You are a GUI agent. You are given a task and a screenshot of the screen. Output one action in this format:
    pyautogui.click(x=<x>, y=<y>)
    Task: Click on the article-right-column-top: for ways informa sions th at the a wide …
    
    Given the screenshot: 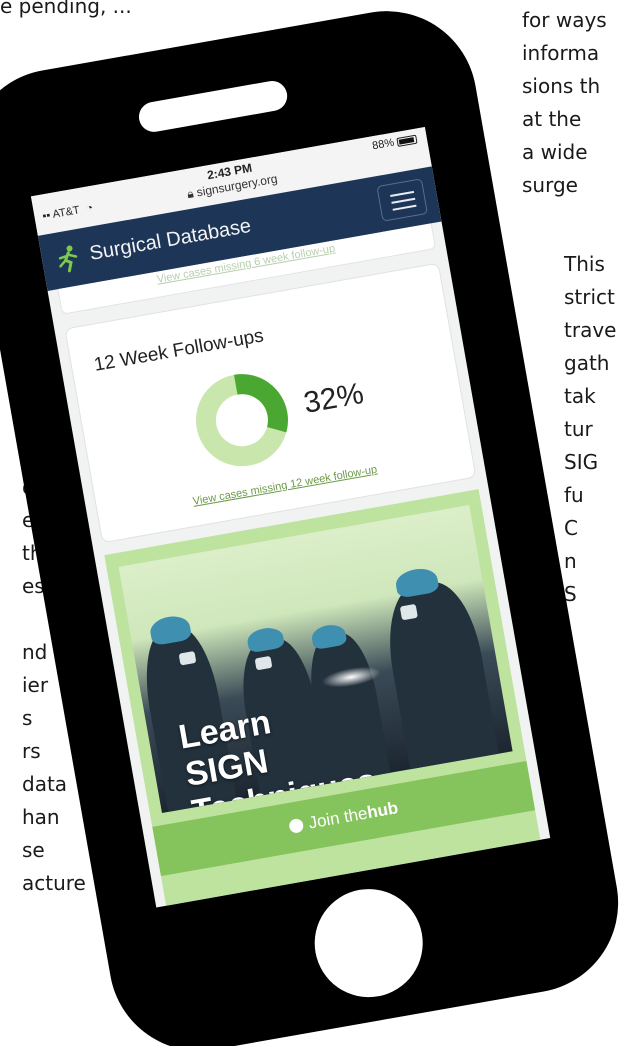 What is the action you would take?
    pyautogui.click(x=564, y=103)
    